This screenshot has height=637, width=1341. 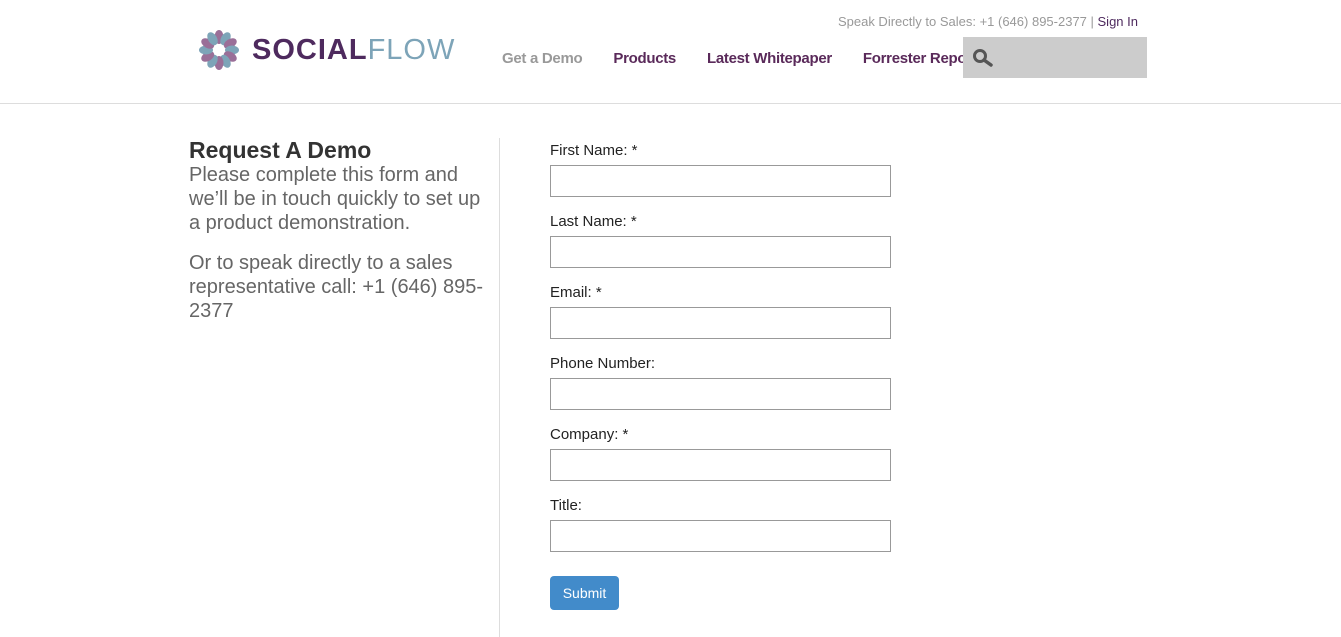 I want to click on title-label: Title:, so click(x=566, y=505).